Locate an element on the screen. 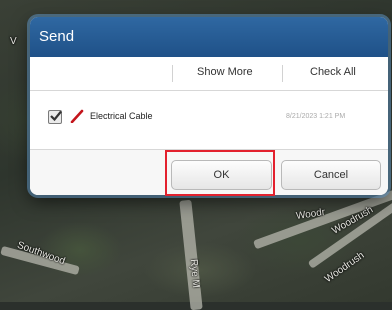 The image size is (392, 310). ok-button: OK is located at coordinates (221, 175).